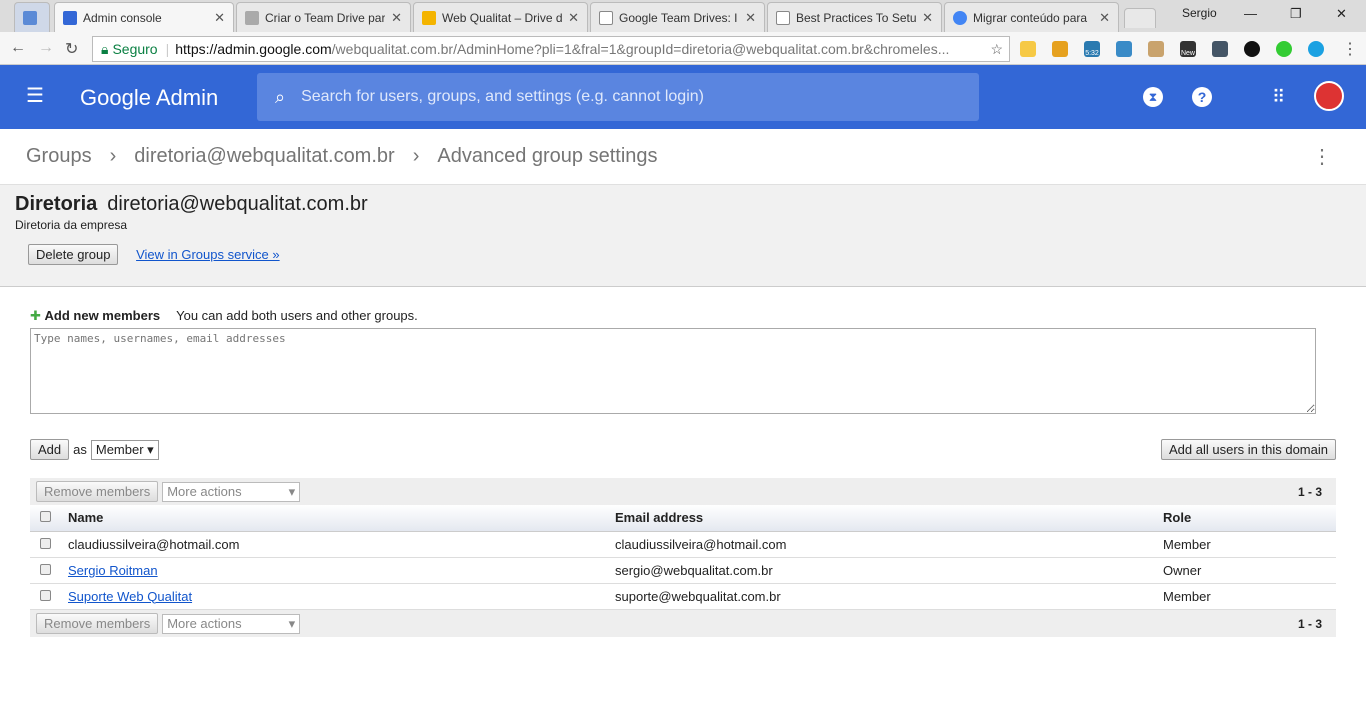  I want to click on add-members-hint: You can add both users and other groups., so click(297, 315).